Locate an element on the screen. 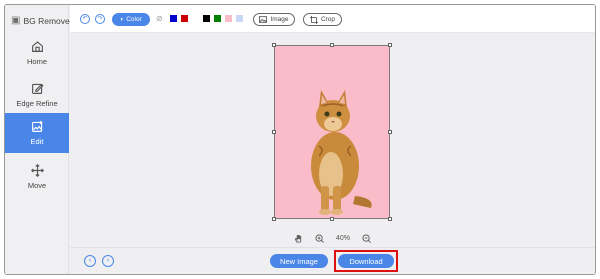 The width and height of the screenshot is (600, 279). sidebar-item-edit: Edit is located at coordinates (37, 133).